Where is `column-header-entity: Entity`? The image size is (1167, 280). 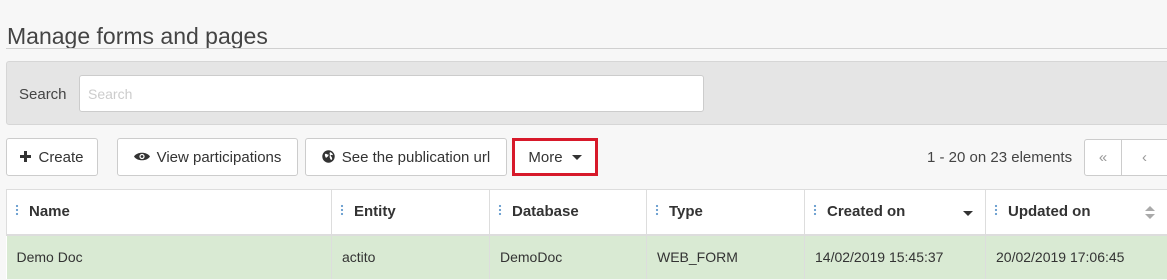
column-header-entity: Entity is located at coordinates (410, 212).